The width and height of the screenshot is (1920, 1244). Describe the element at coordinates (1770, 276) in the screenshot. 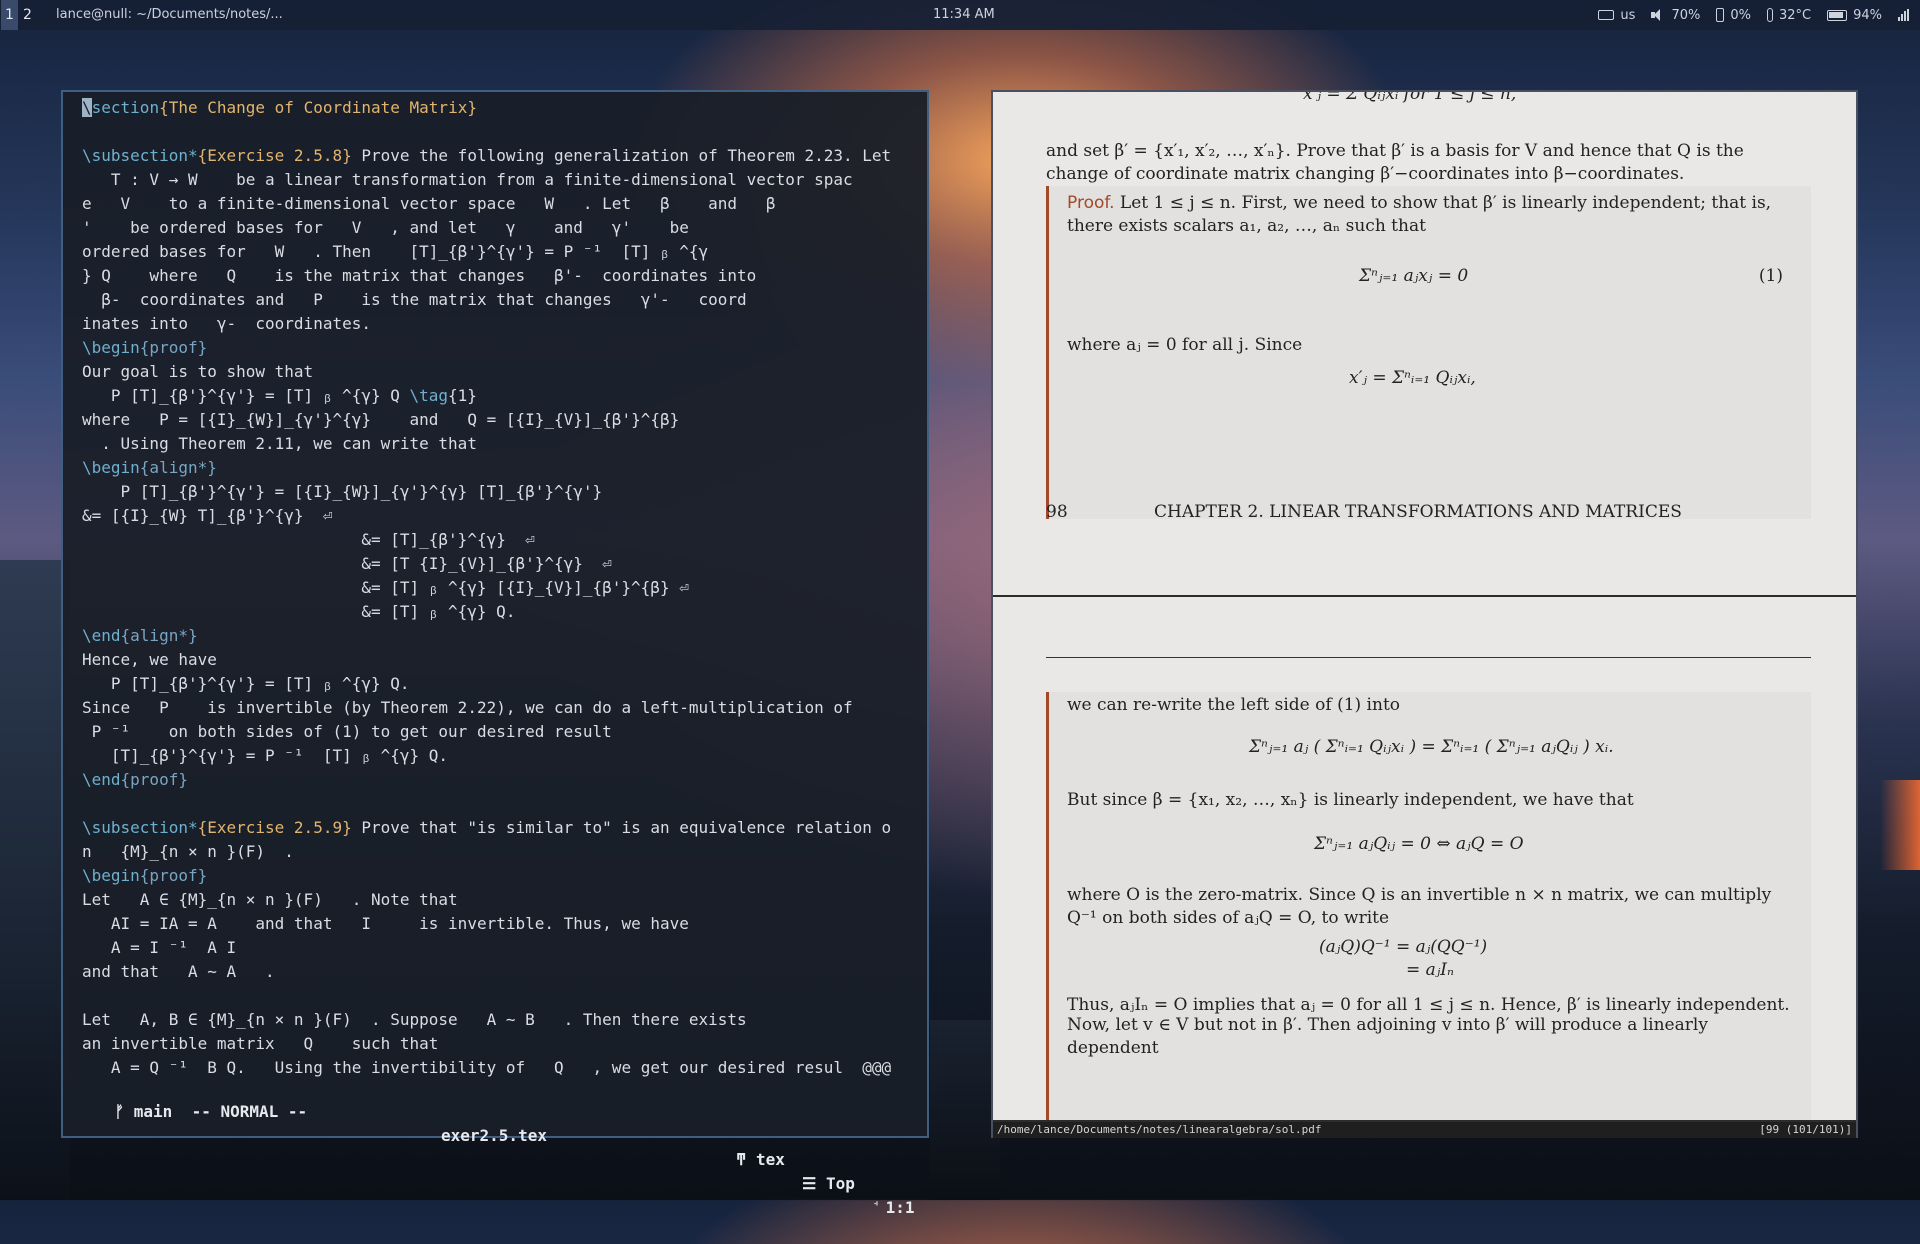

I see `equation-1-tag: (1)` at that location.